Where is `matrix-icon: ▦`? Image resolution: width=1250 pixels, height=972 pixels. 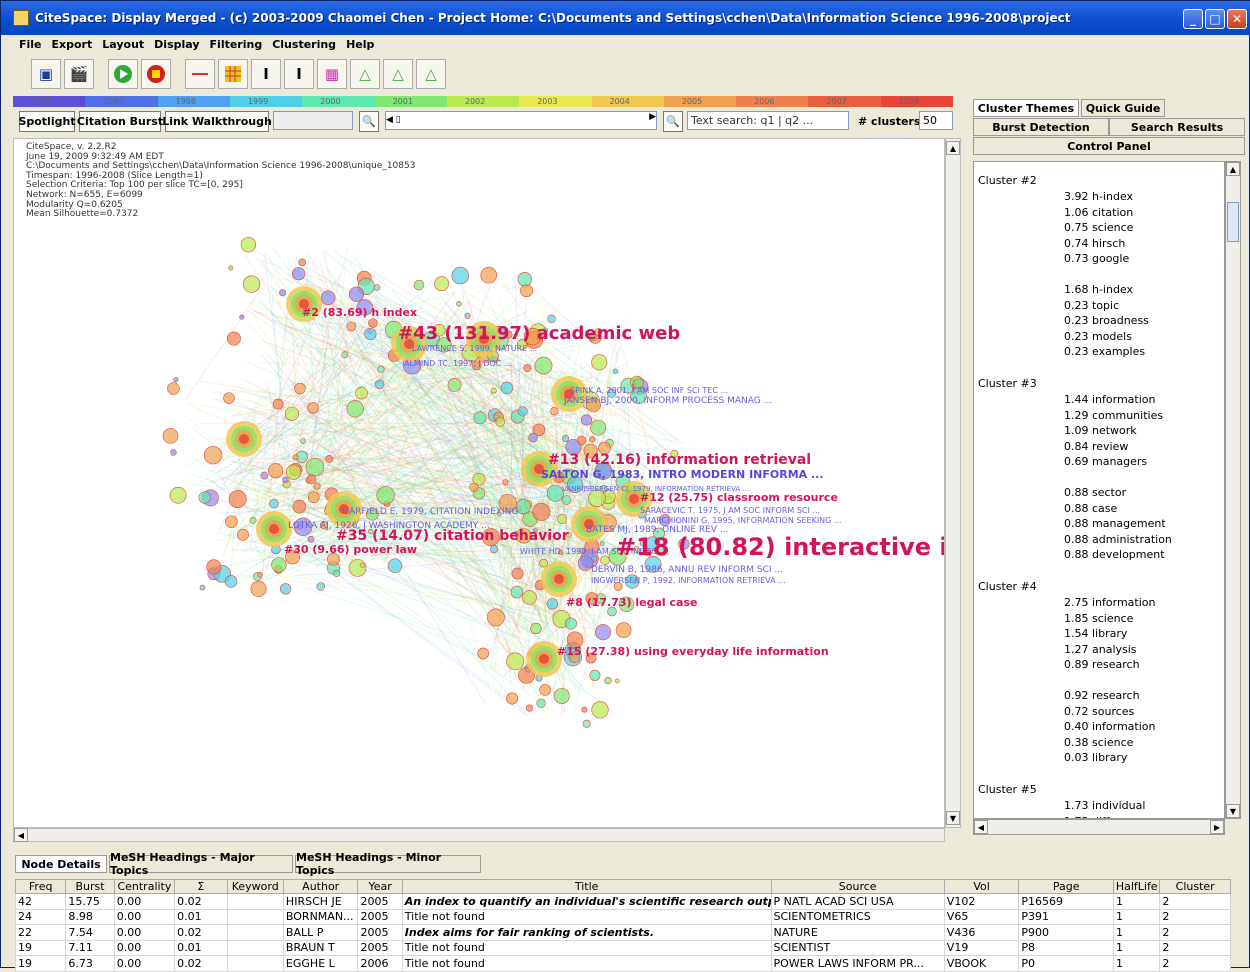
matrix-icon: ▦ is located at coordinates (332, 74).